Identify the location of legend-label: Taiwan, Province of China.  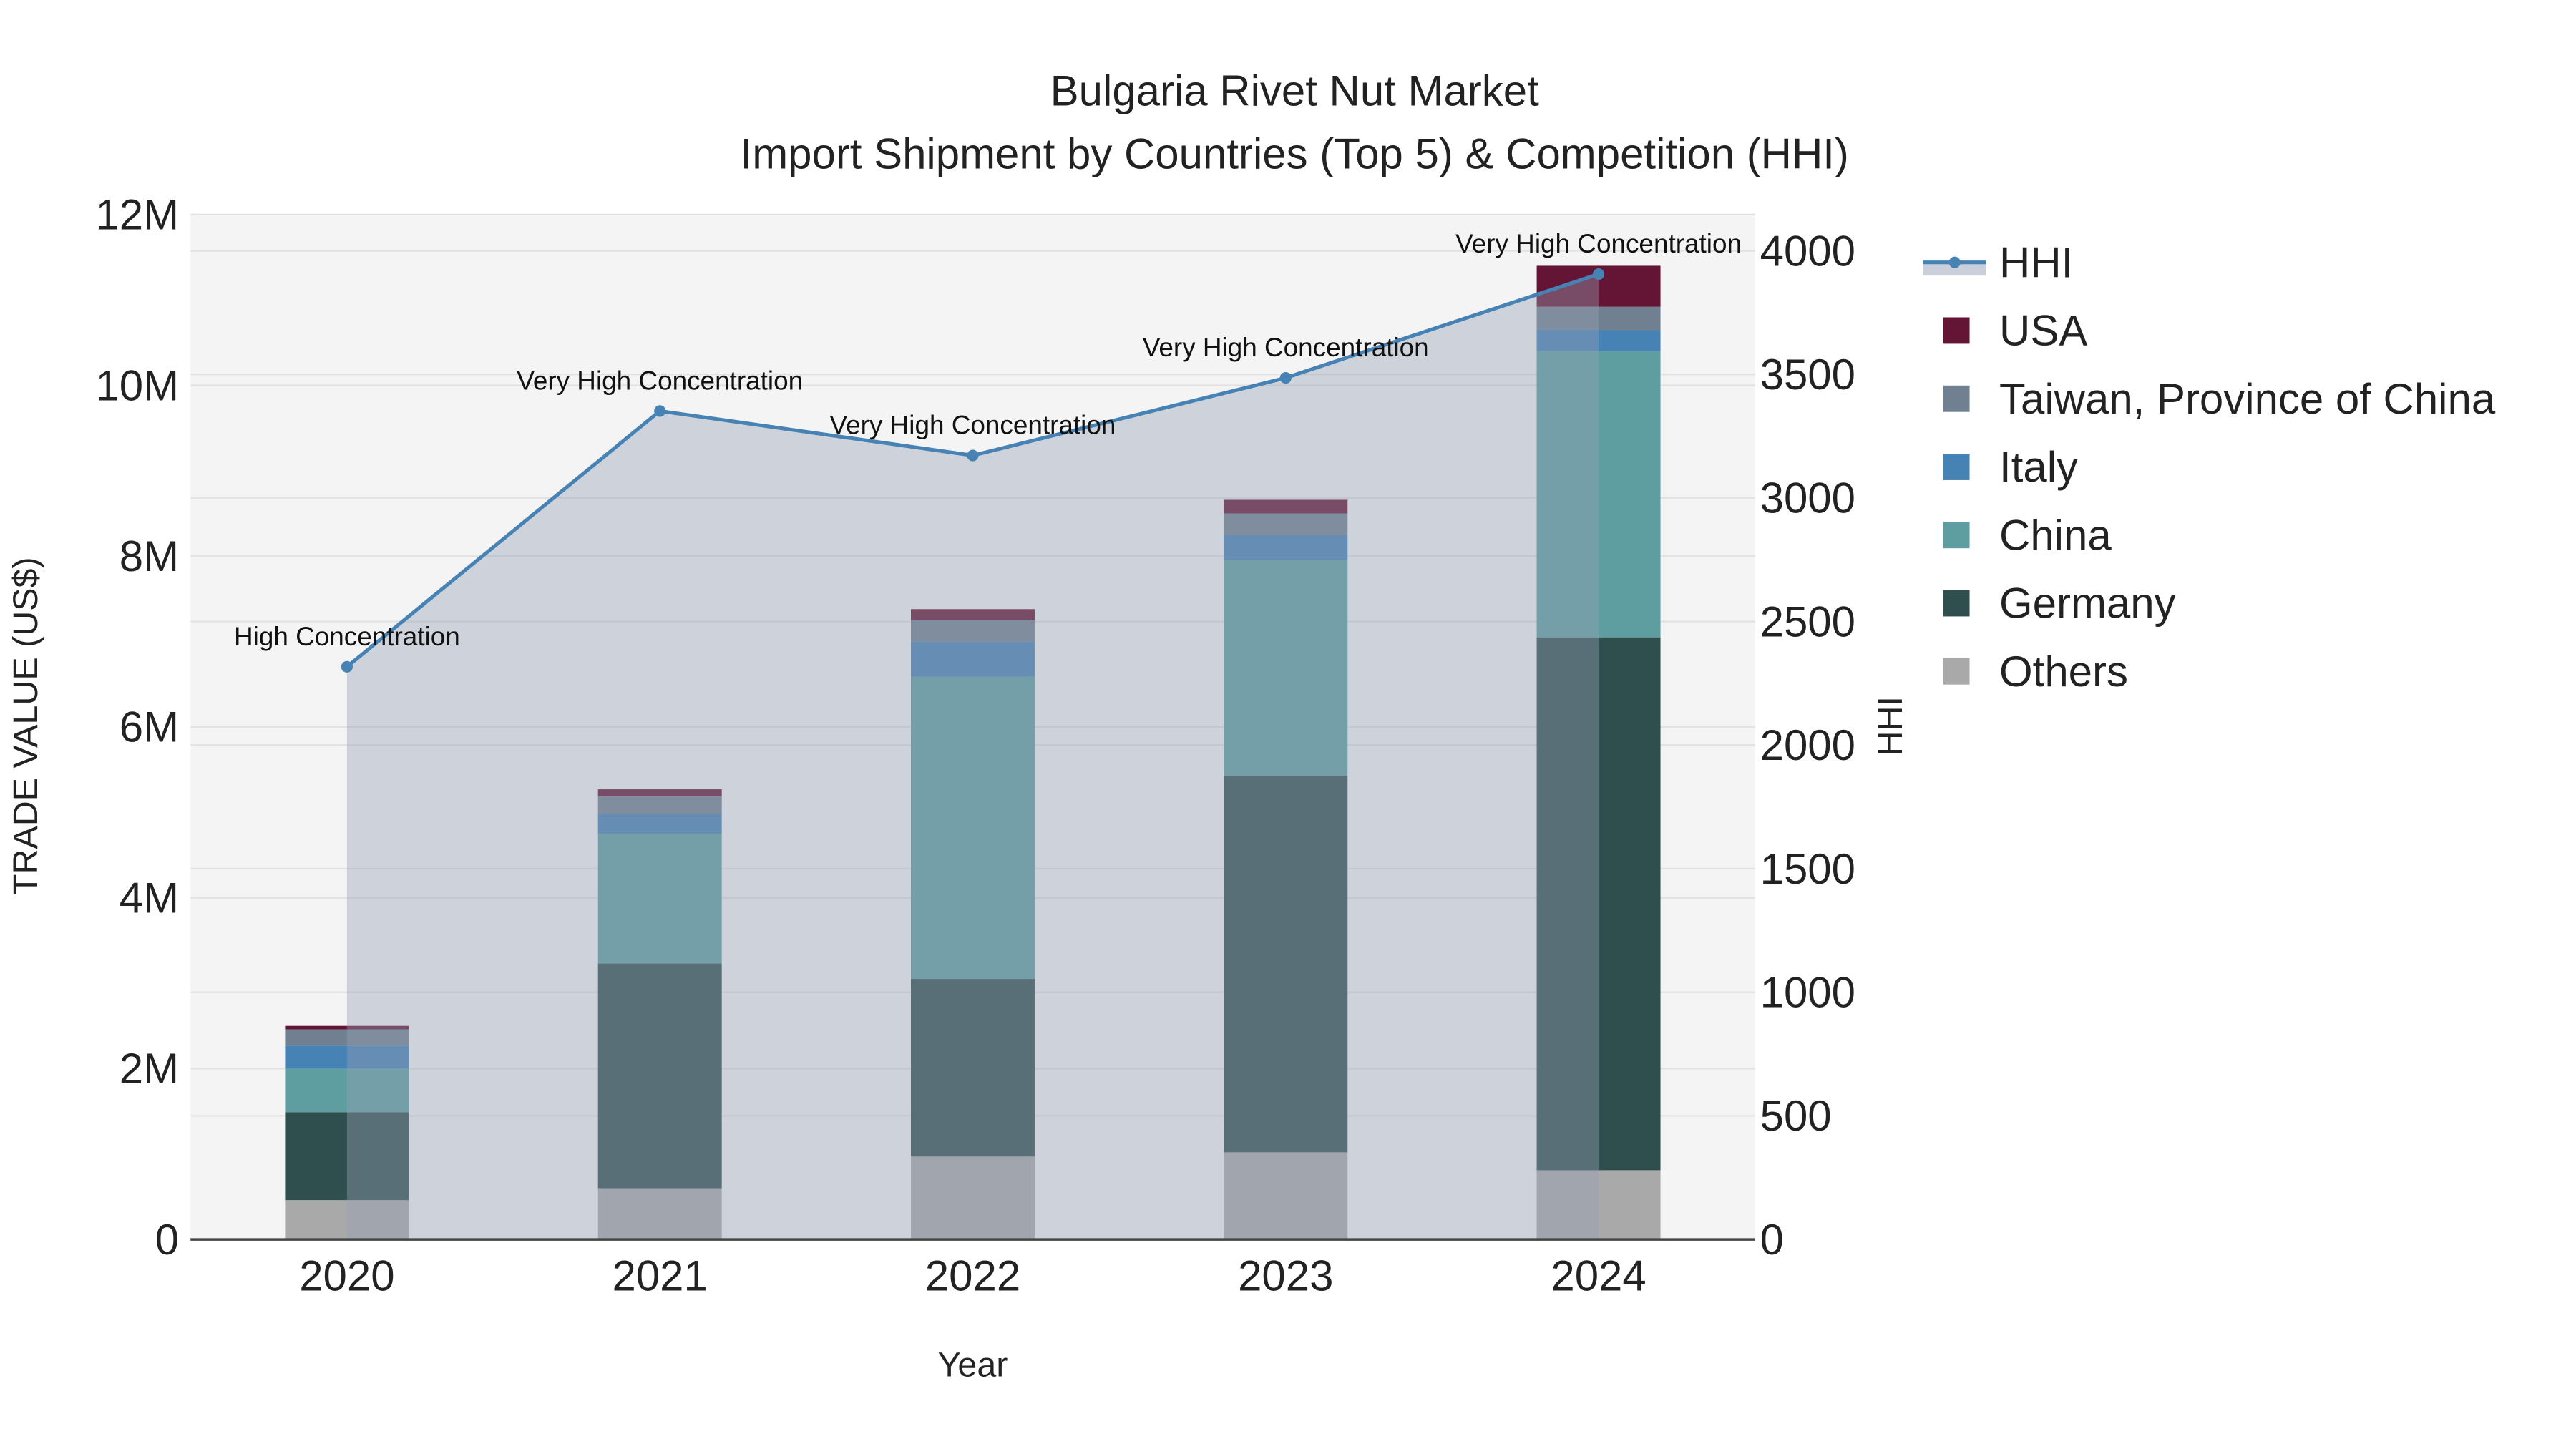
(2247, 399).